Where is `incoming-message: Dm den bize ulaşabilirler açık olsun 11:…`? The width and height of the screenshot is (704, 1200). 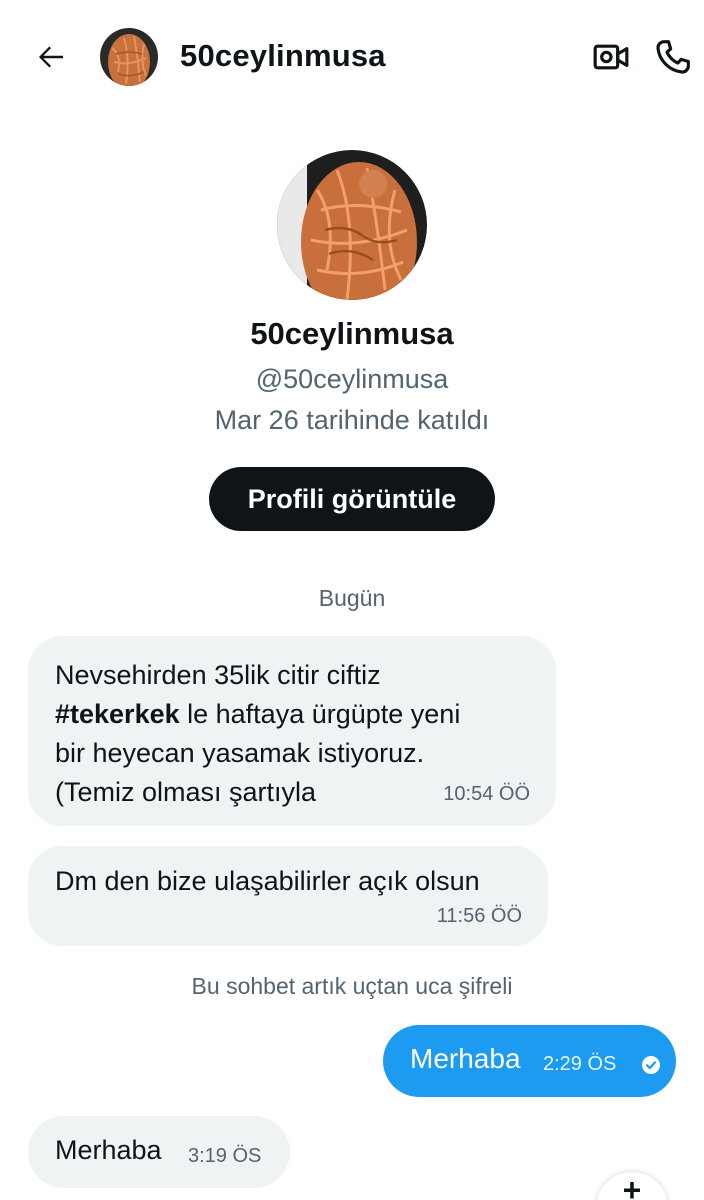 incoming-message: Dm den bize ulaşabilirler açık olsun 11:… is located at coordinates (288, 896).